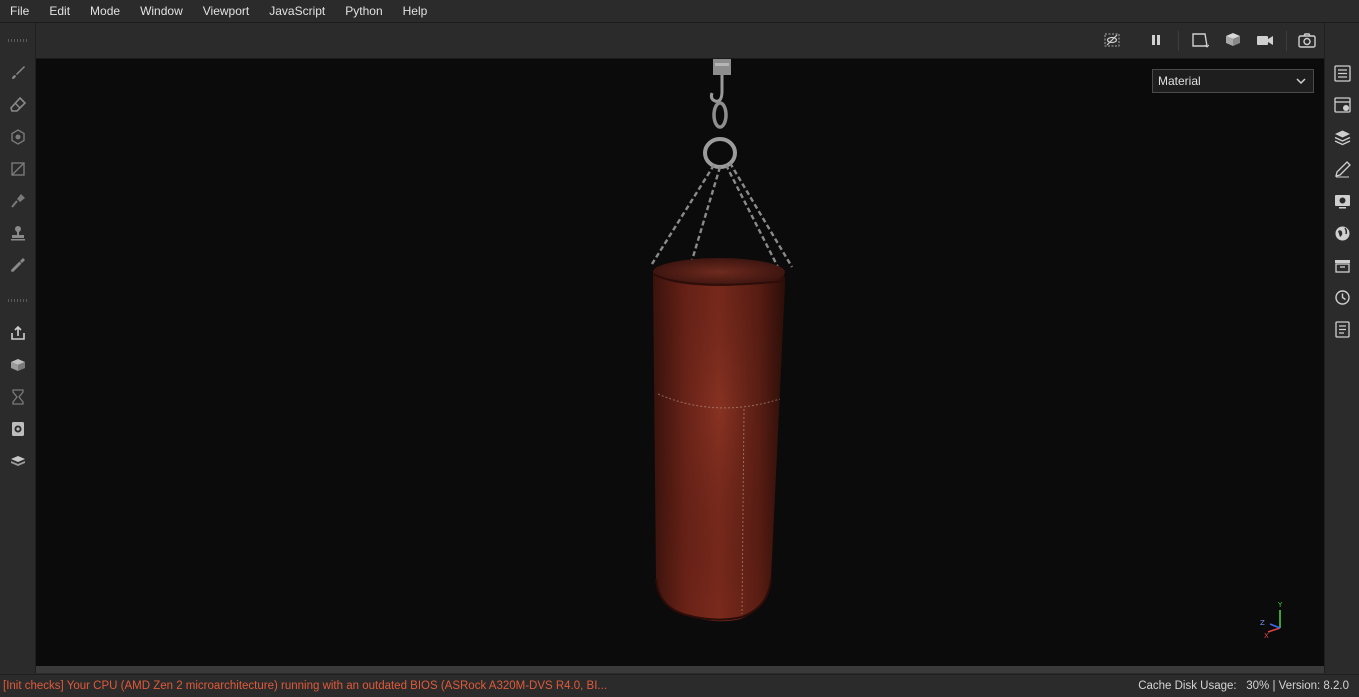 This screenshot has height=697, width=1359. I want to click on shading-mode-dropdown: Material, so click(1233, 81).